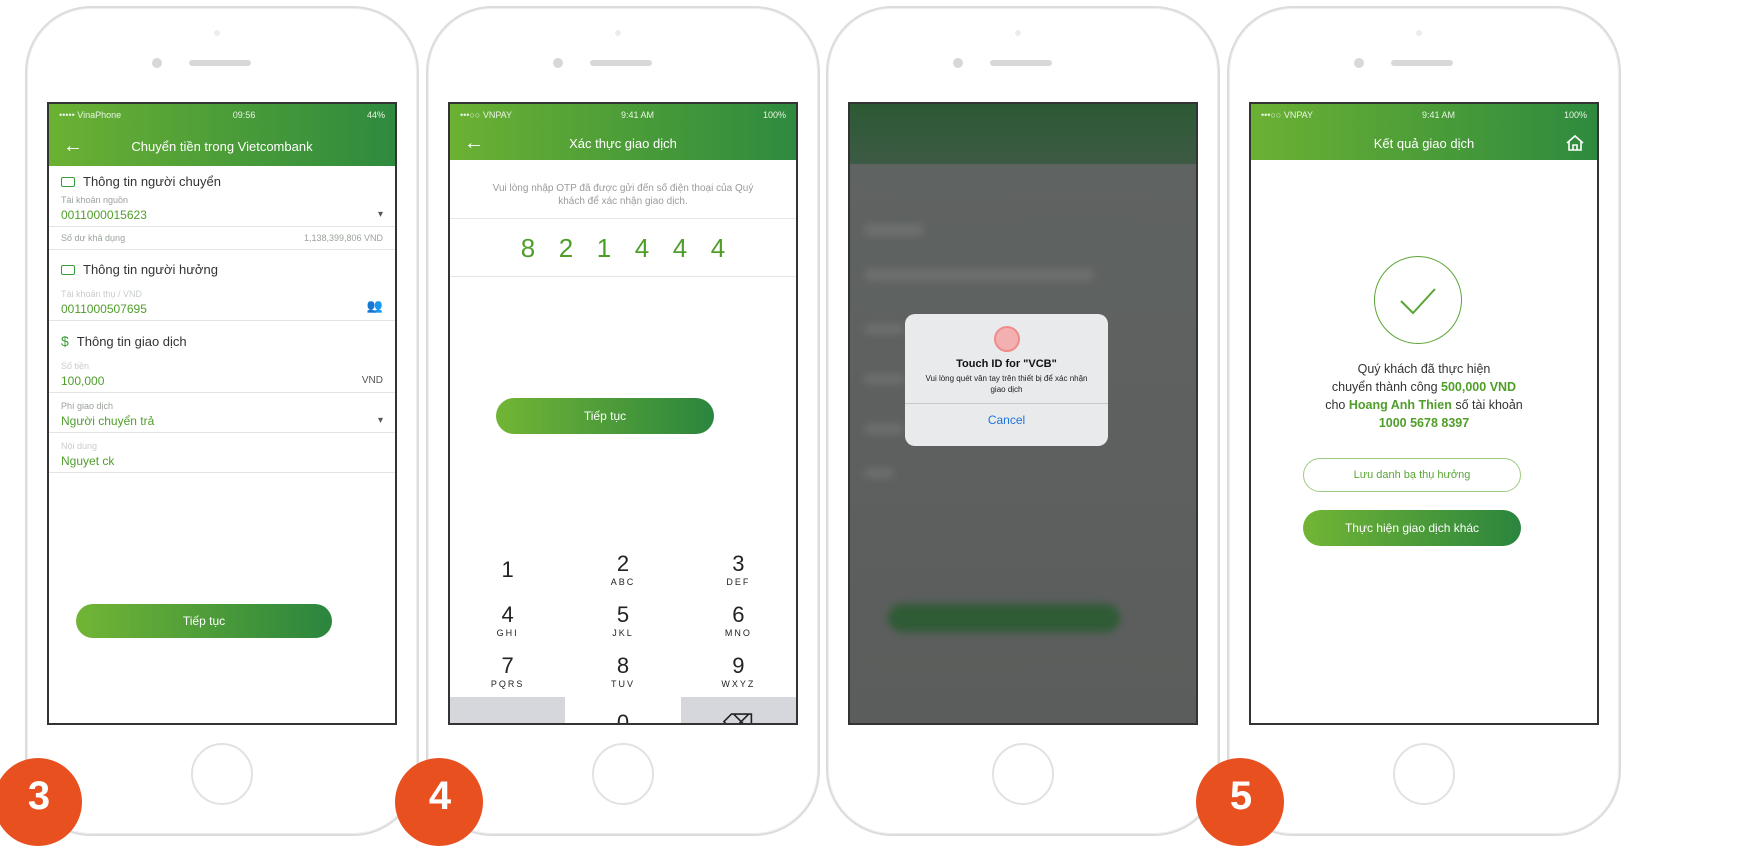 Image resolution: width=1757 pixels, height=846 pixels. What do you see at coordinates (75, 366) in the screenshot?
I see `field-label: Số tiền` at bounding box center [75, 366].